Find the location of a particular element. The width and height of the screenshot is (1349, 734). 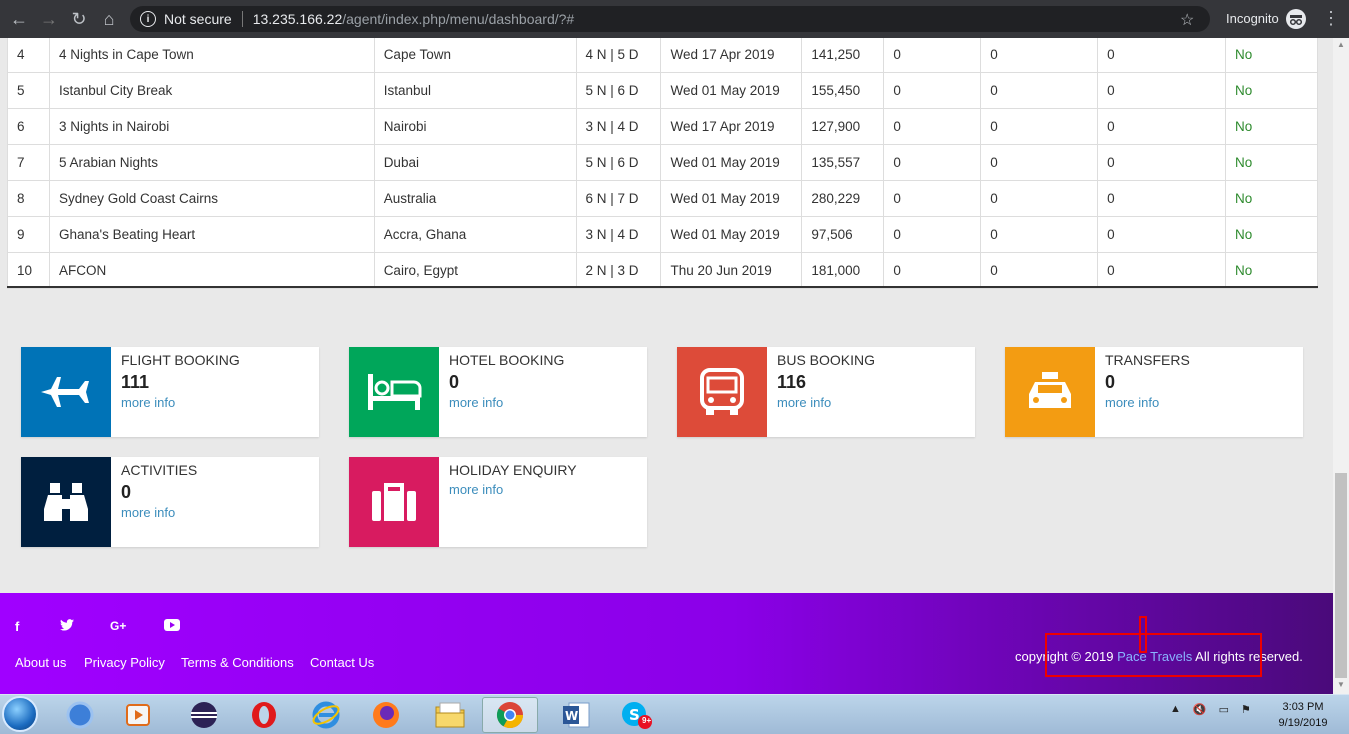

google-plus-icon: G+ is located at coordinates (118, 626).